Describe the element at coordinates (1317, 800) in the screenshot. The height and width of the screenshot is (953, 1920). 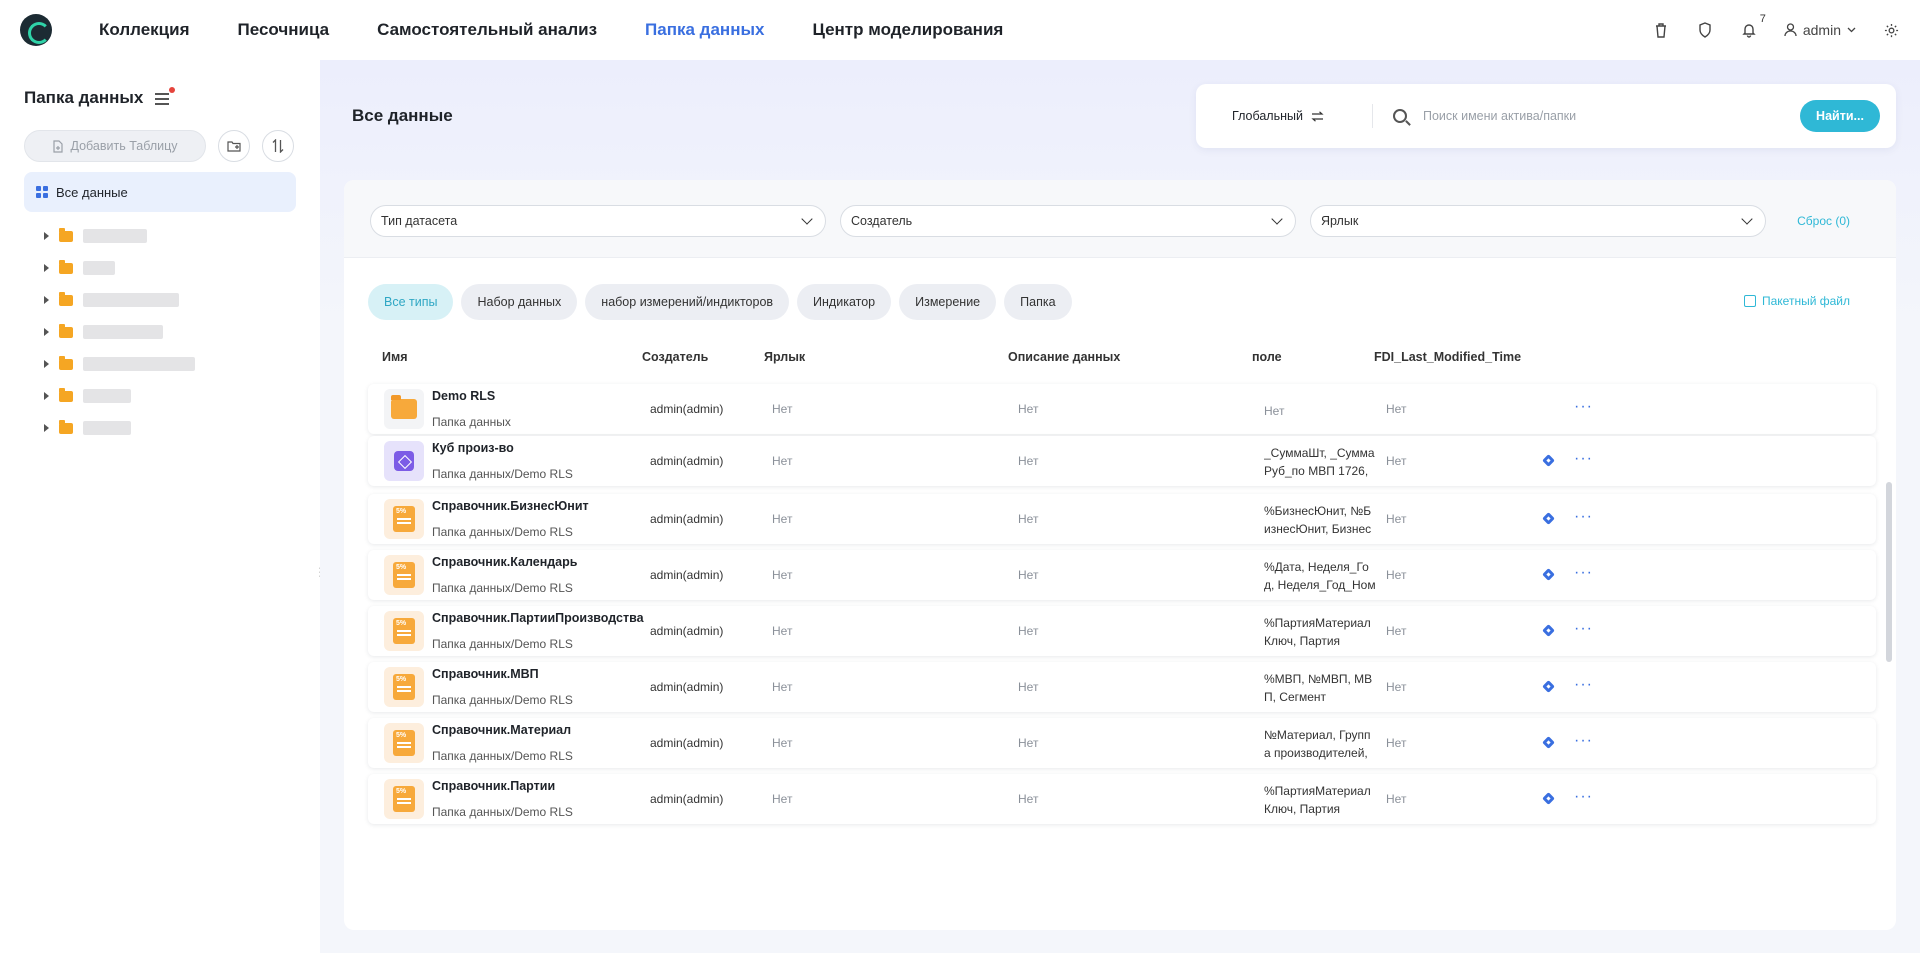
I see `row-field: %ПартияМатериалКлюч, Партия` at that location.